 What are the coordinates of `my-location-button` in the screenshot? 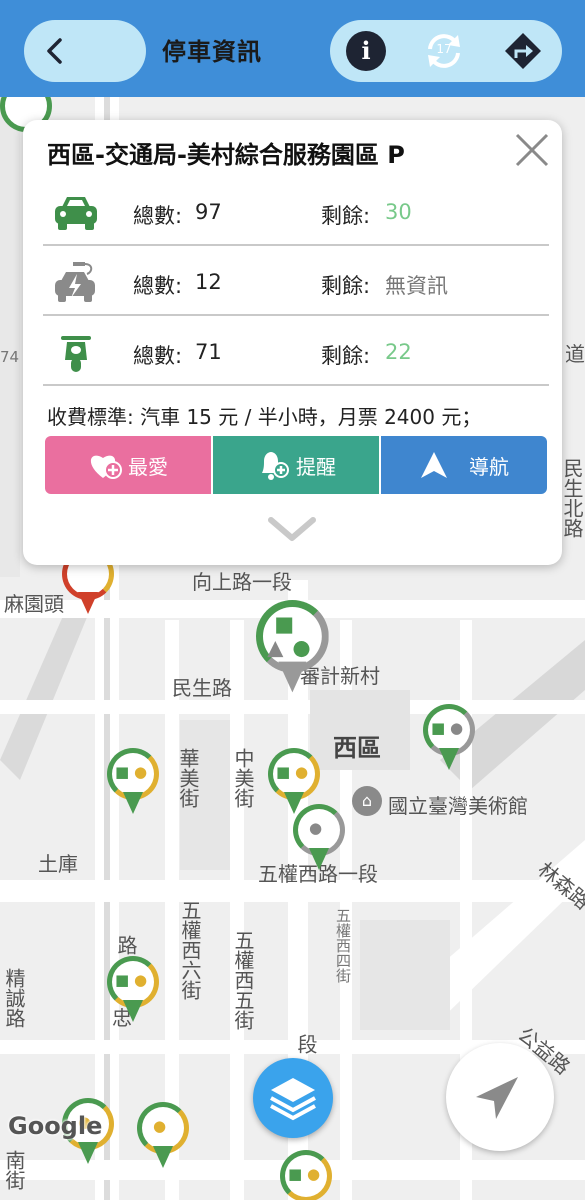 It's located at (500, 1097).